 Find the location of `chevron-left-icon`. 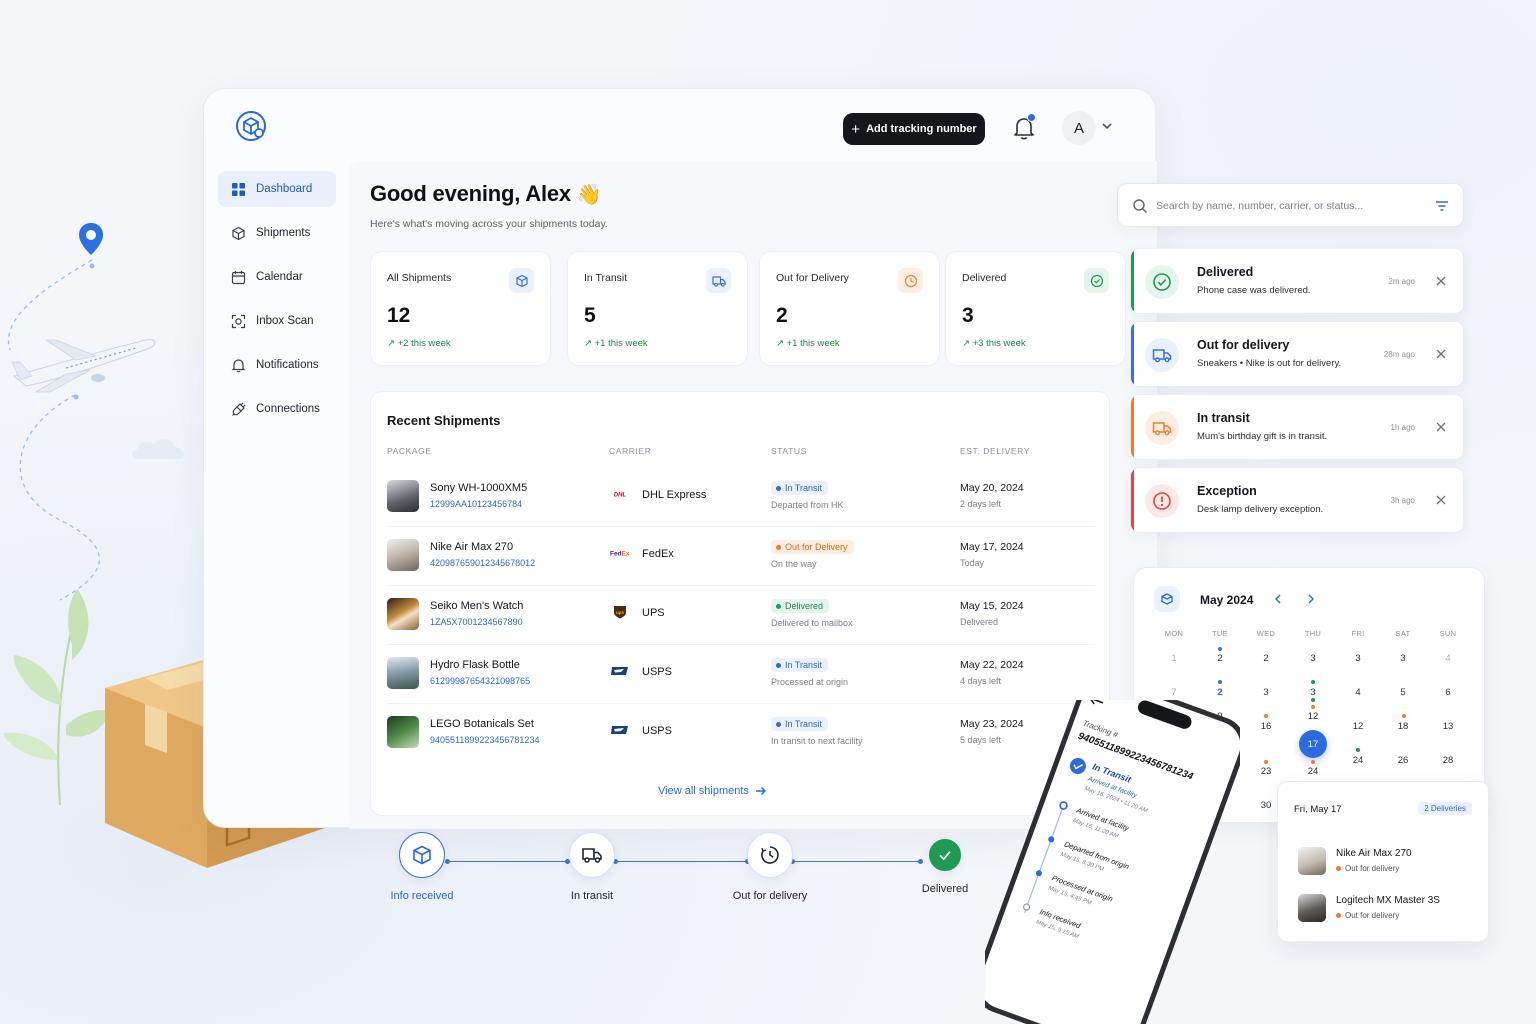

chevron-left-icon is located at coordinates (1278, 599).